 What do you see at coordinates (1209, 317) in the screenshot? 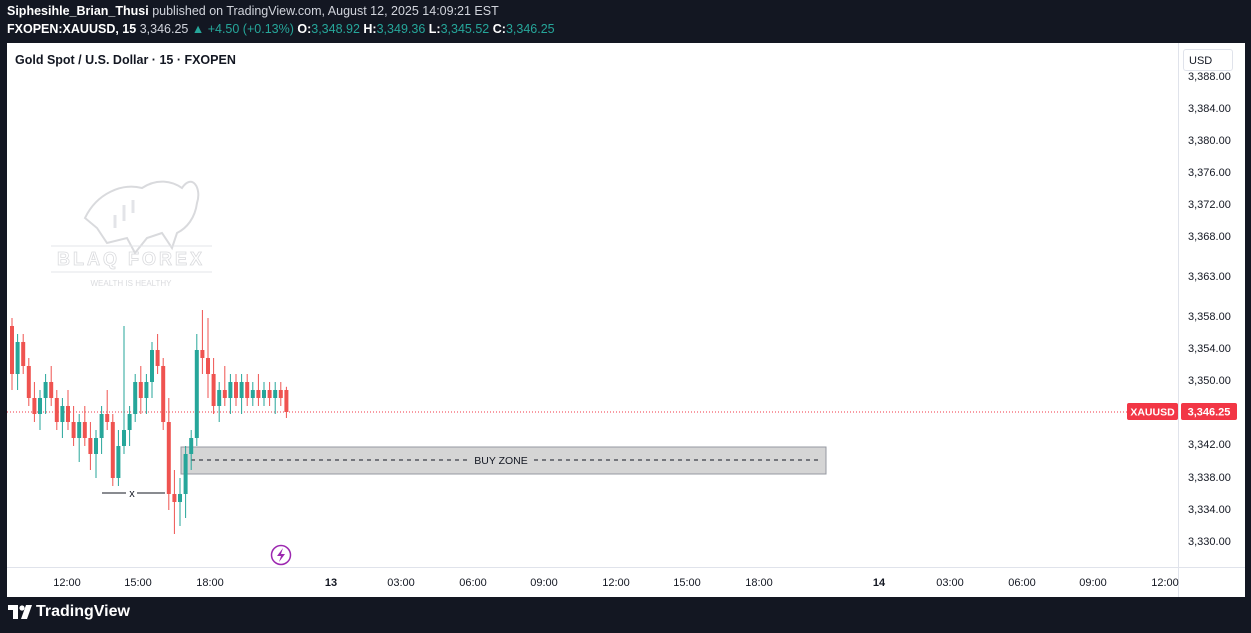
I see `price-axis-label: 3,358.00` at bounding box center [1209, 317].